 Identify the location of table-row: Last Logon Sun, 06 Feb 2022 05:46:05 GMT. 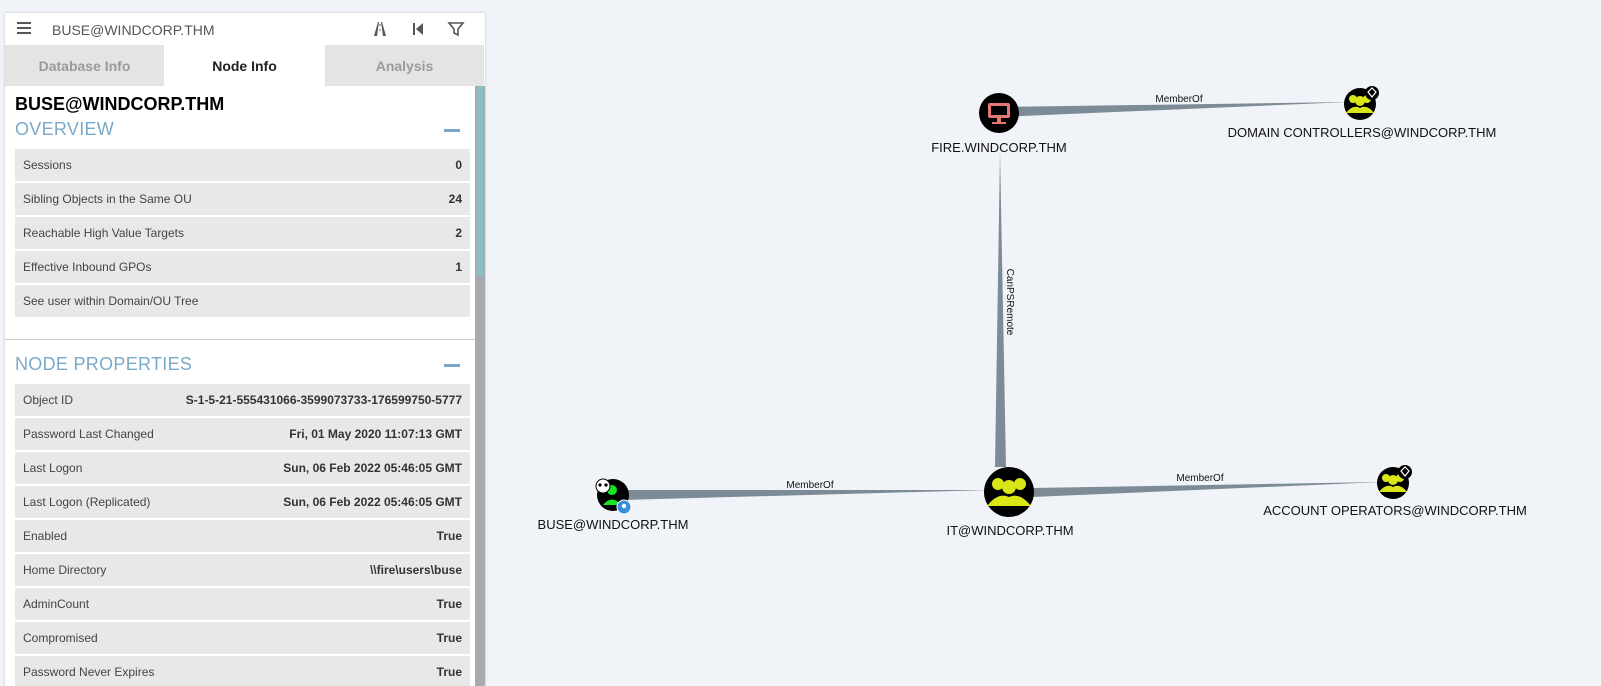
(242, 468).